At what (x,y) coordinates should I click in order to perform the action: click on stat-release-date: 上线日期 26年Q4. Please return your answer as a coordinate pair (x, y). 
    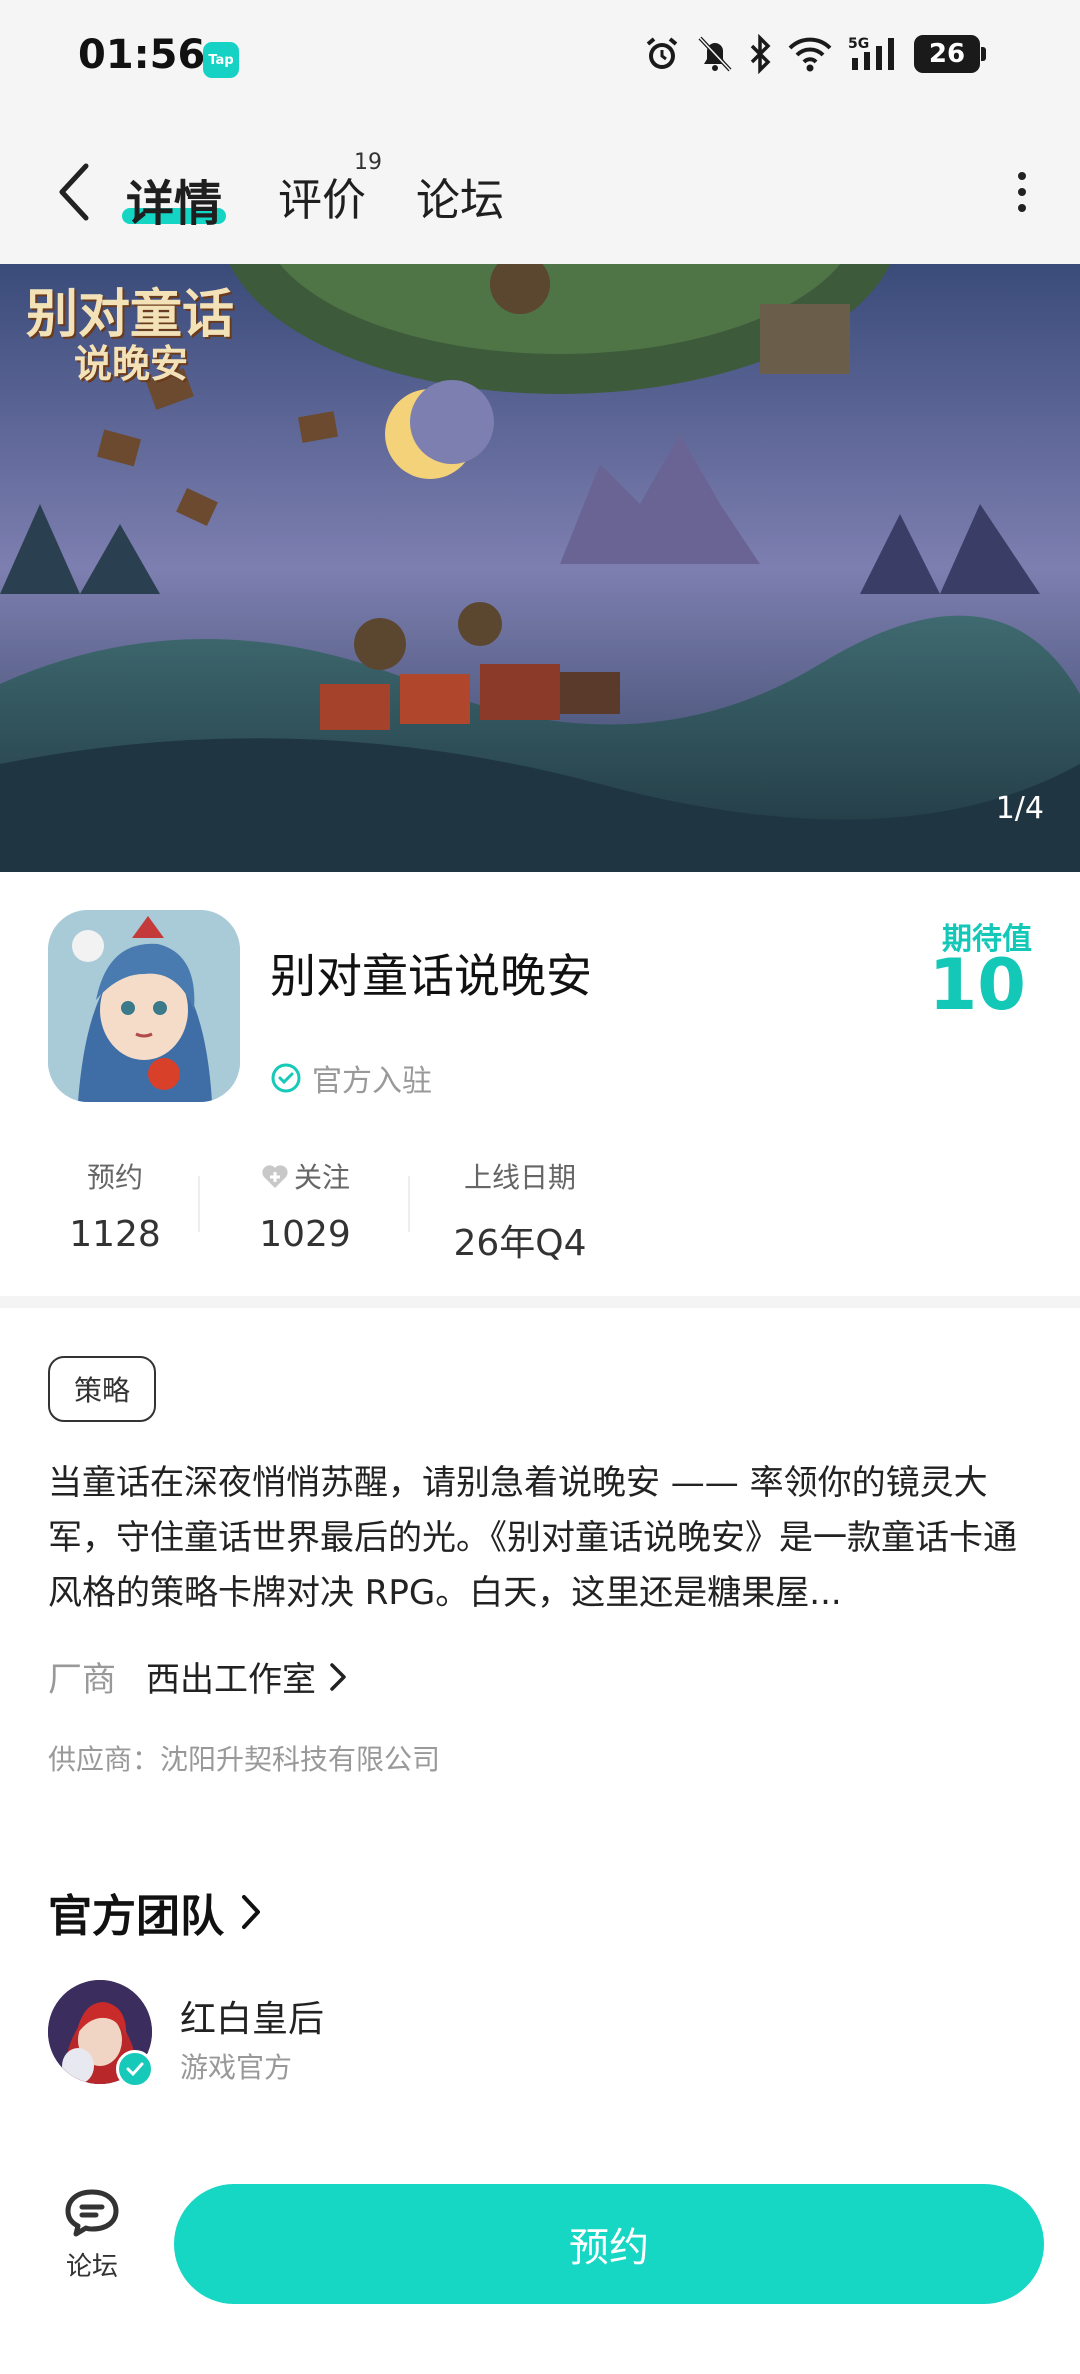
    Looking at the image, I should click on (520, 1211).